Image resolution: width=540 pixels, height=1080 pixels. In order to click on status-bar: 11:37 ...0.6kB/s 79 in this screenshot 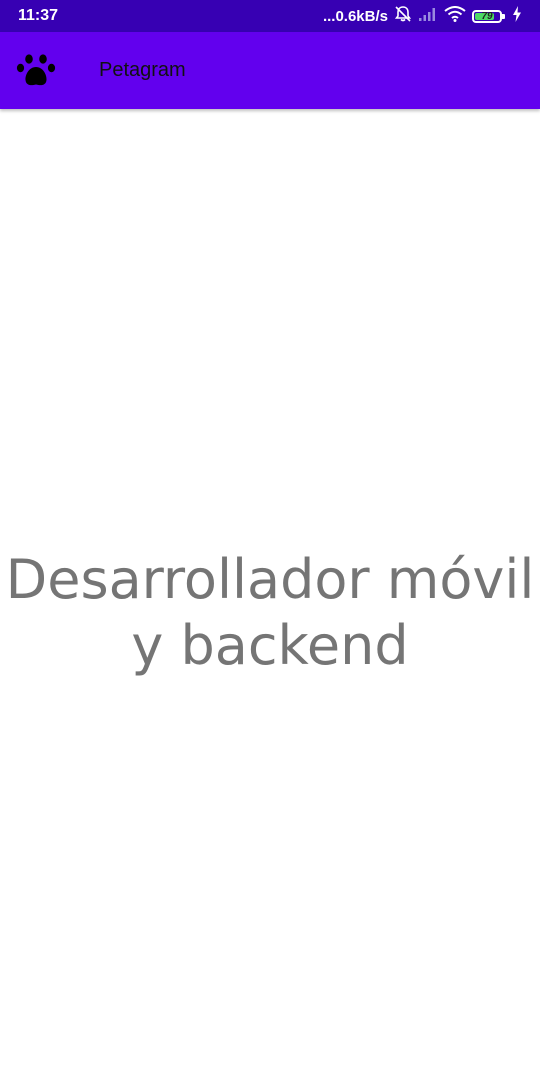, I will do `click(270, 16)`.